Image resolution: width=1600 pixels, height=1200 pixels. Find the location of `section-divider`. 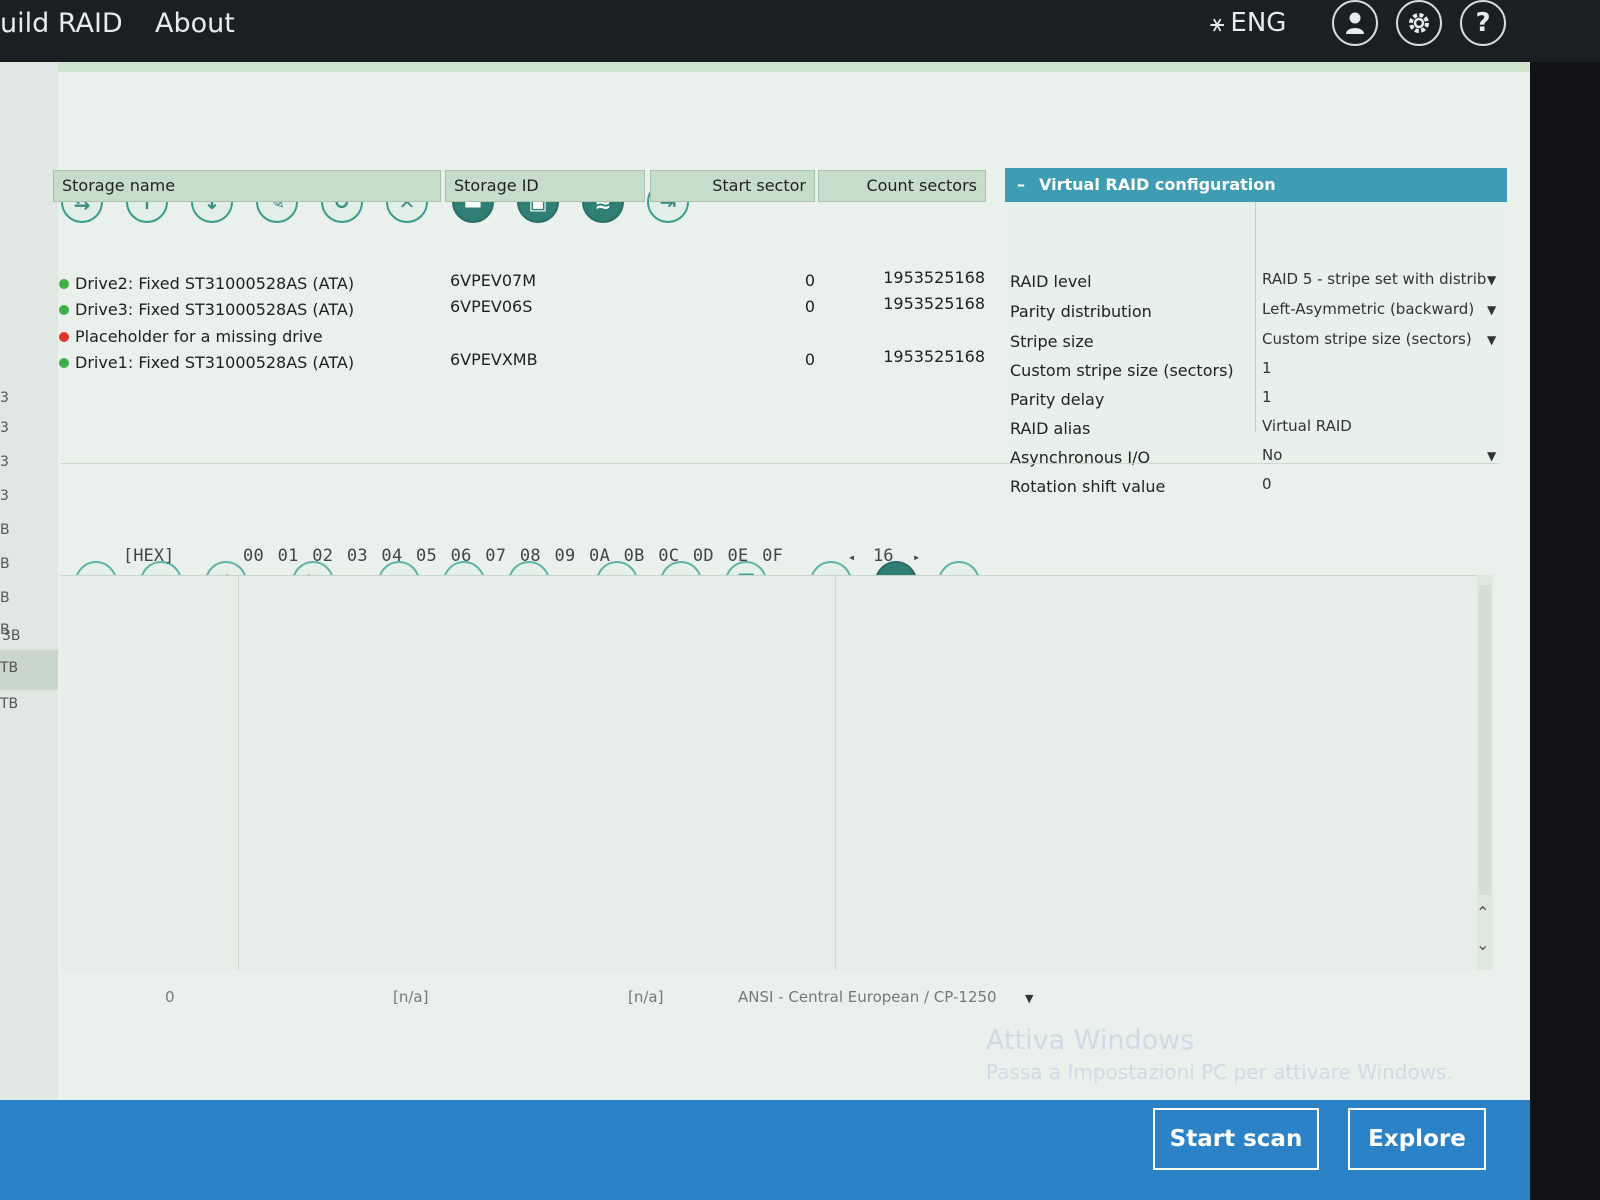

section-divider is located at coordinates (780, 463).